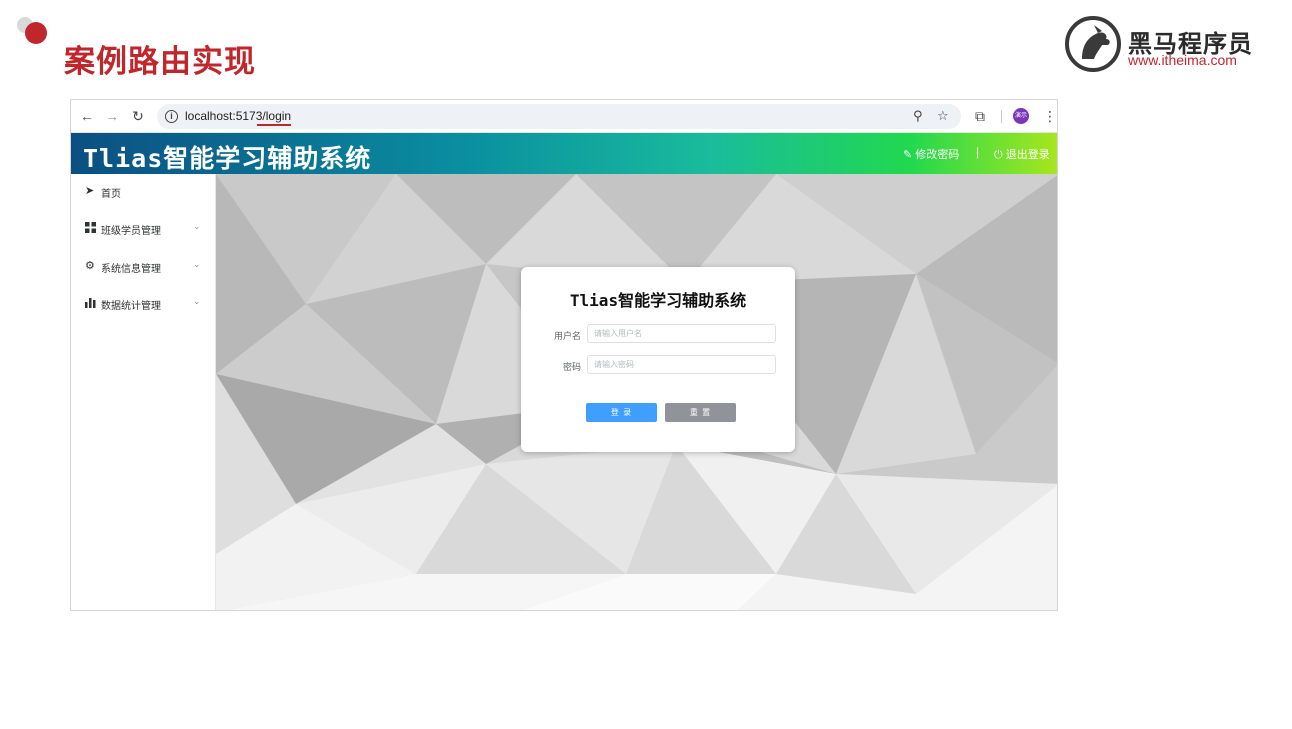  Describe the element at coordinates (564, 153) in the screenshot. I see `app-header: Tlias智能学习辅助系统 ✎ 修改密码 | ⏻ 退出登录` at that location.